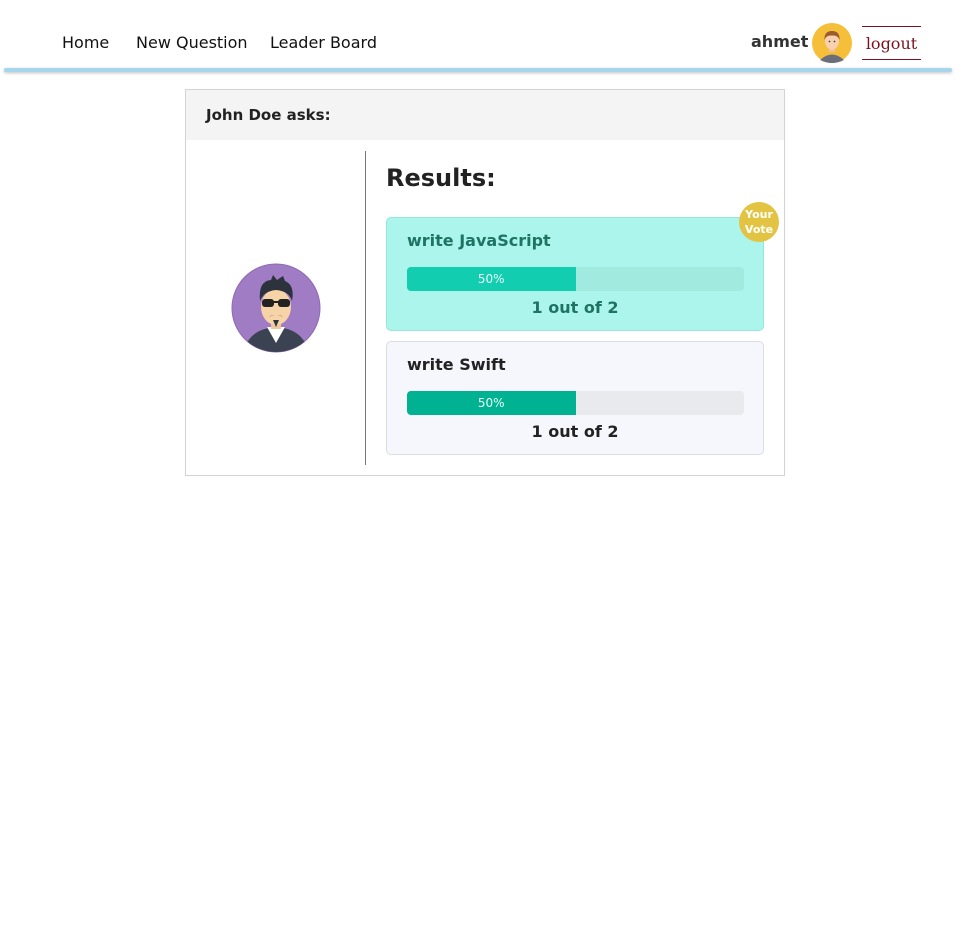 The height and width of the screenshot is (932, 966). I want to click on author-avatar-panel, so click(276, 308).